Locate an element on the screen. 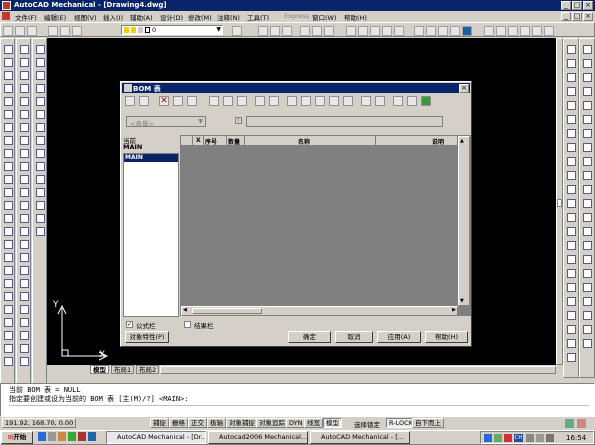 This screenshot has width=595, height=445. quicklaunch-explorer-icon is located at coordinates (92, 436).